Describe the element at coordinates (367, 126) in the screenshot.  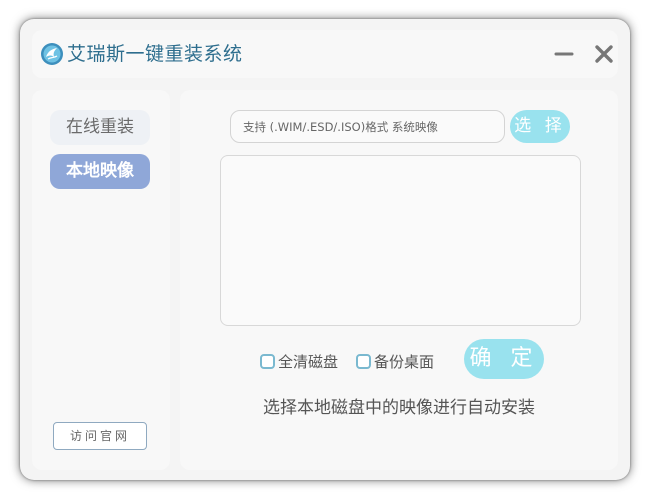
I see `image-path-input` at that location.